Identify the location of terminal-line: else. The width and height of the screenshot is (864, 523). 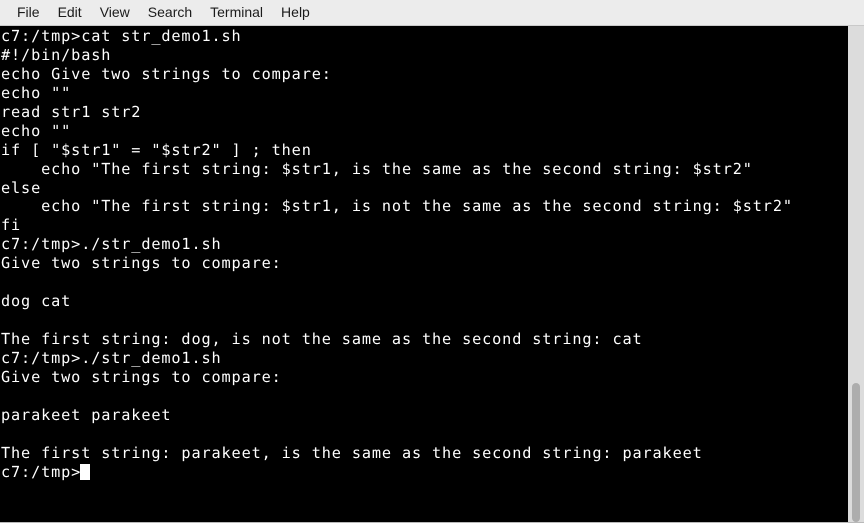
(21, 187).